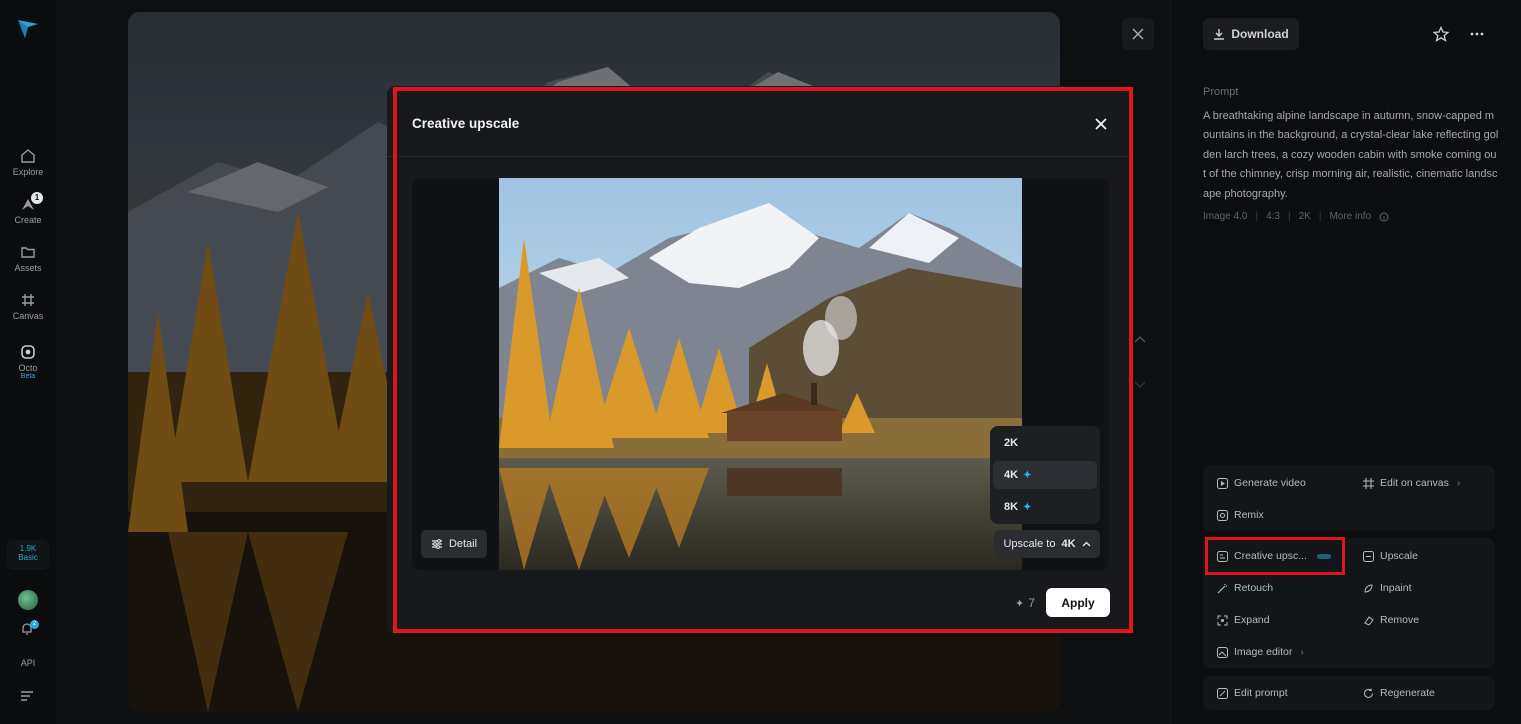 This screenshot has width=1521, height=724. I want to click on selected-resolution: 4K, so click(1068, 544).